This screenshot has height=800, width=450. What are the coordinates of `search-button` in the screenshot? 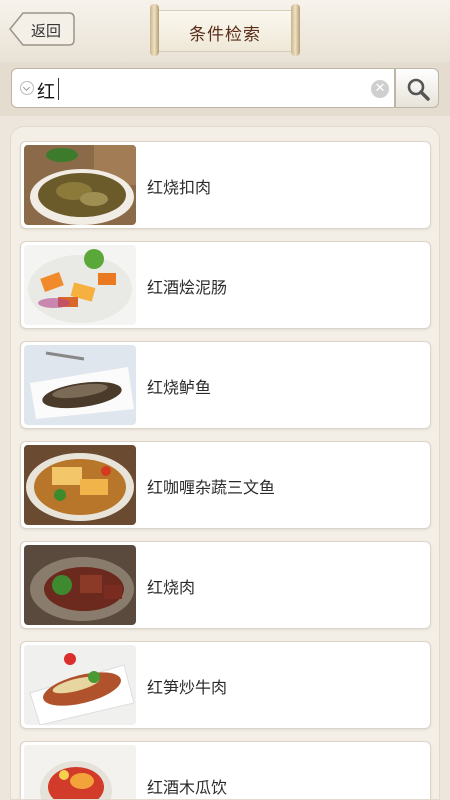 It's located at (417, 88).